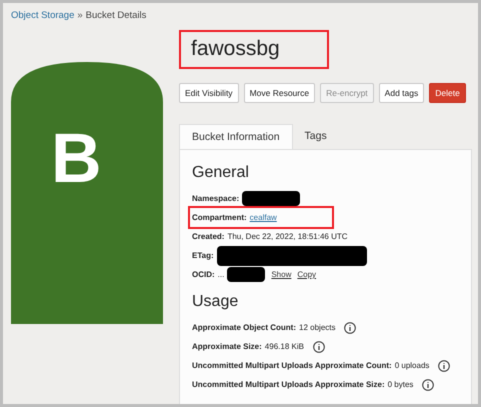 The width and height of the screenshot is (481, 407). I want to click on field-label: Created:, so click(208, 236).